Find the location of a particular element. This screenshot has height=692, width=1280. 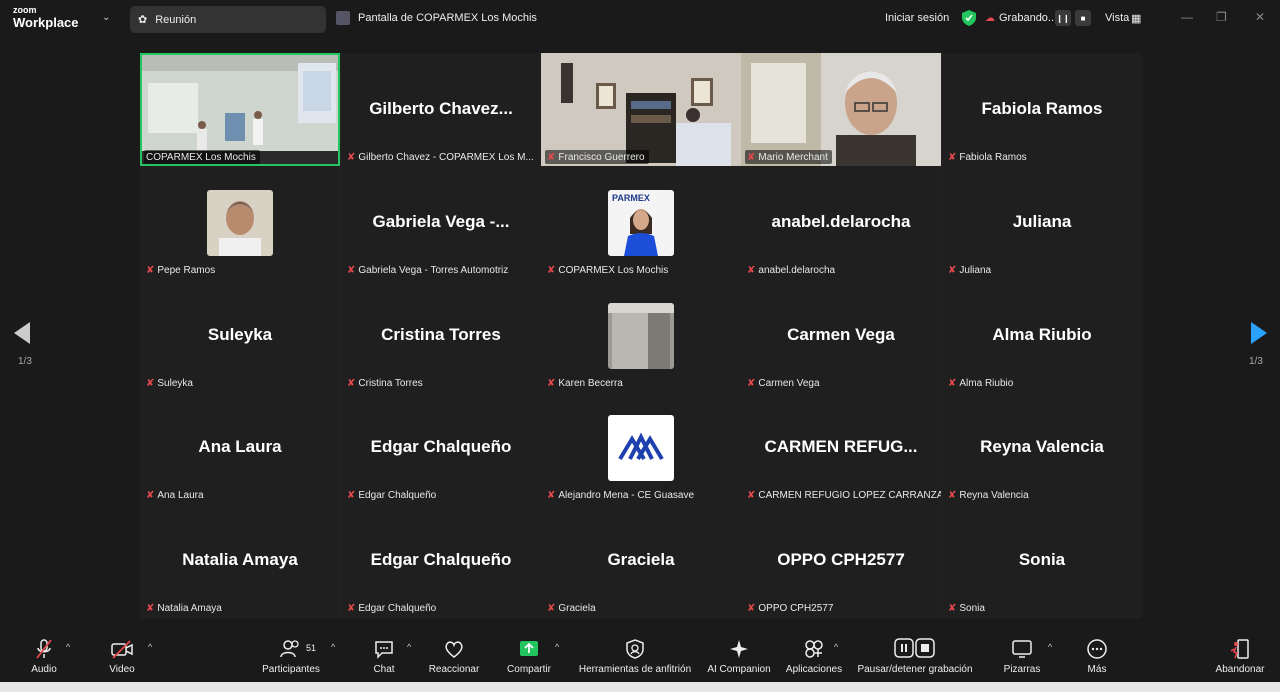

participant-tile: Sonia ✘ Sonia is located at coordinates (1042, 560).